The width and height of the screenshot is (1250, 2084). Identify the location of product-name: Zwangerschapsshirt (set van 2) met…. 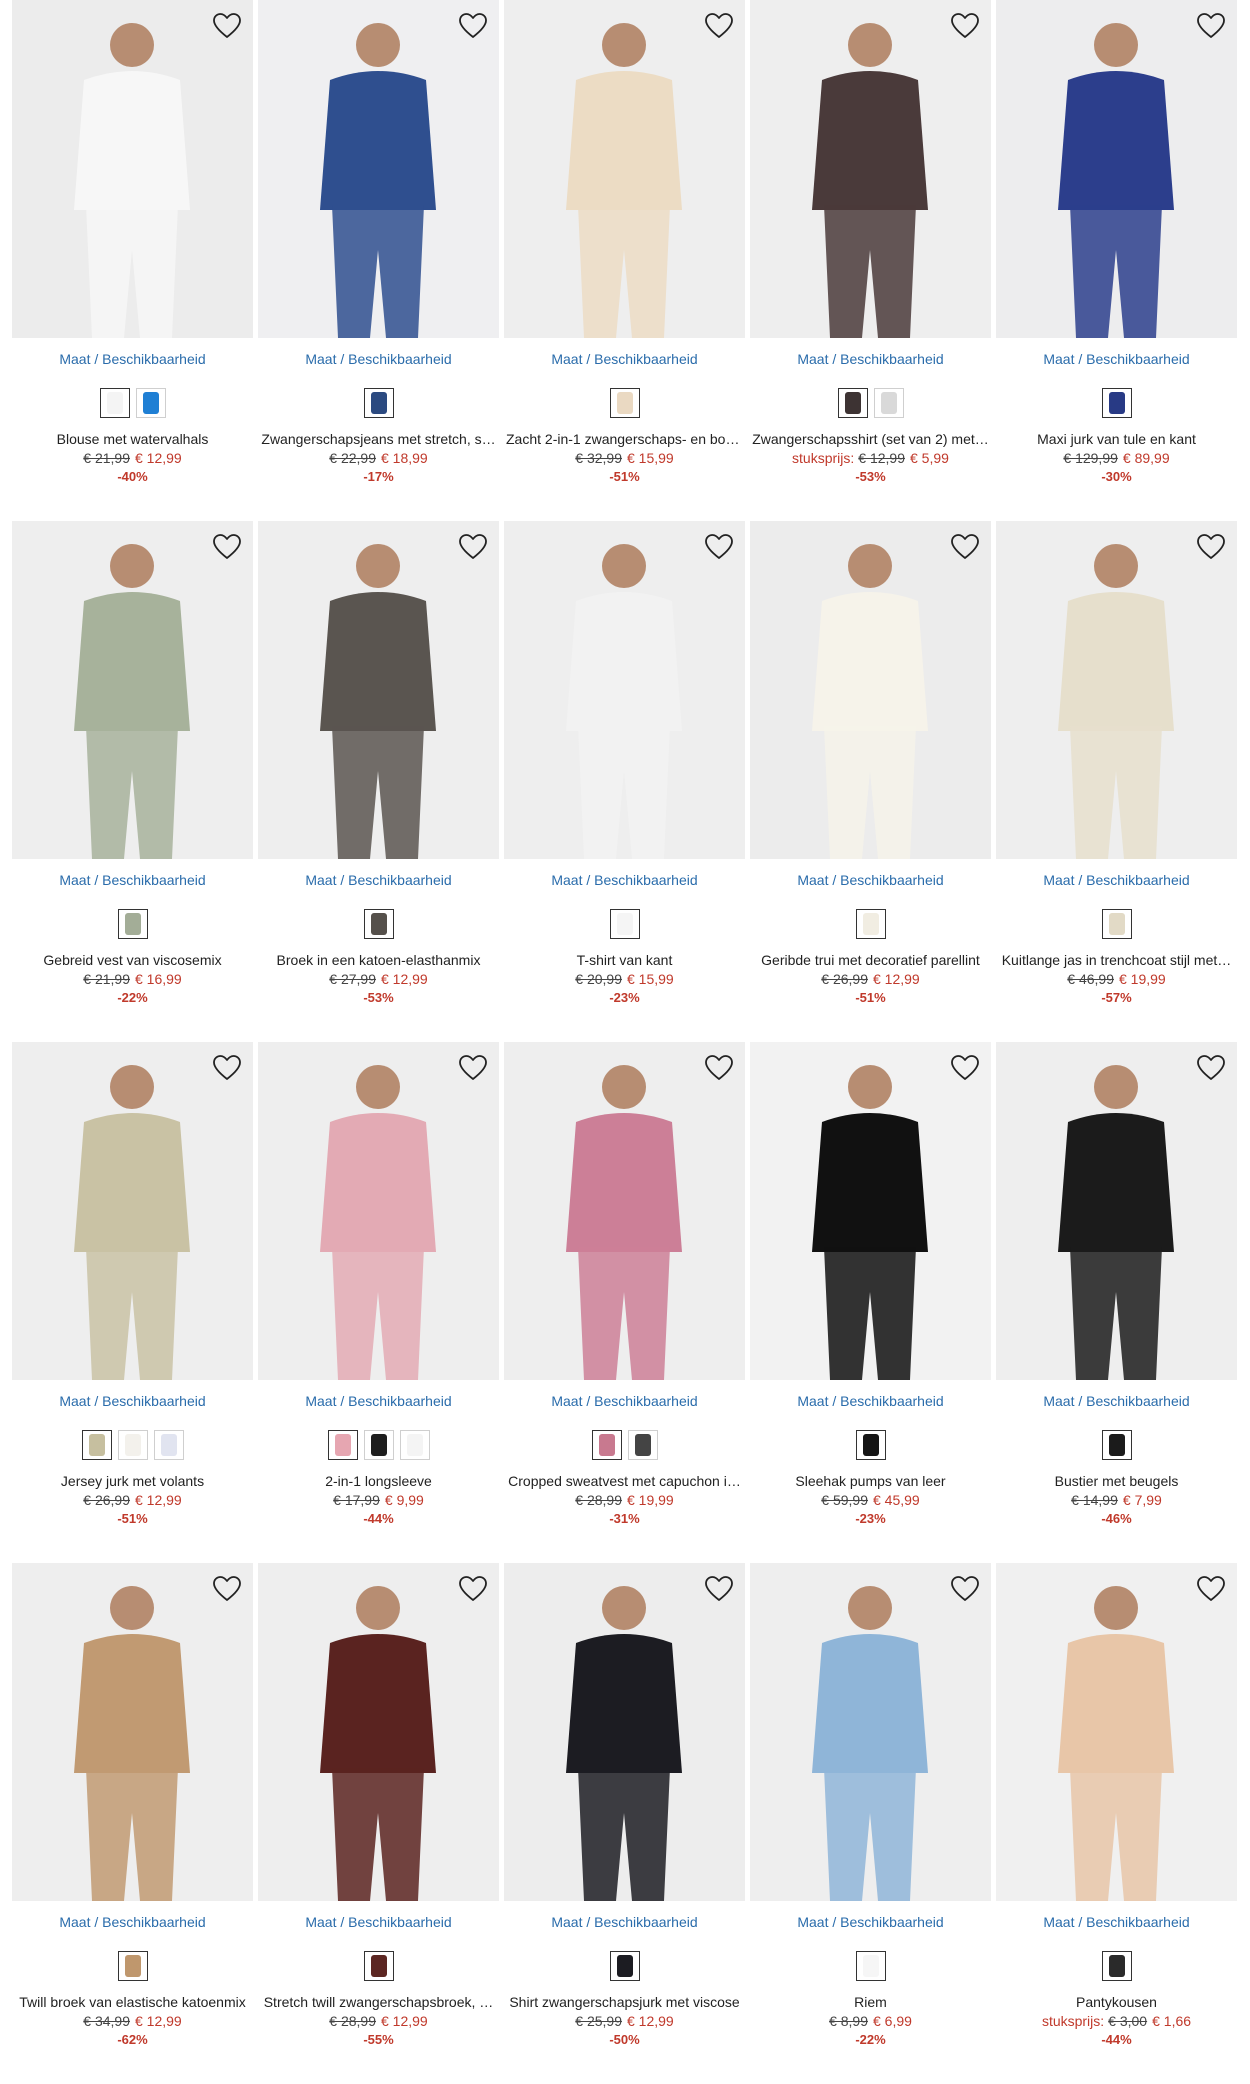
(870, 439).